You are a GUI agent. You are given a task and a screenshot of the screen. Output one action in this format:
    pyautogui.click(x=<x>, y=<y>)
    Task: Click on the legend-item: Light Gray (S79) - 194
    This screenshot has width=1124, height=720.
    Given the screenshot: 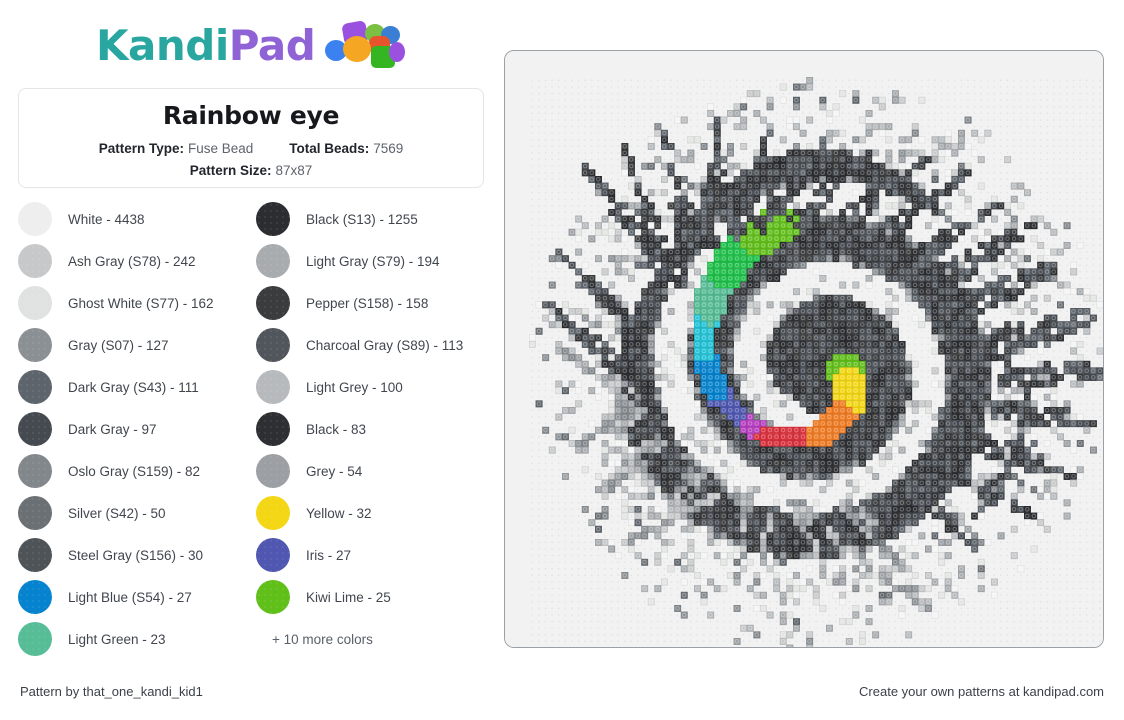 What is the action you would take?
    pyautogui.click(x=372, y=261)
    